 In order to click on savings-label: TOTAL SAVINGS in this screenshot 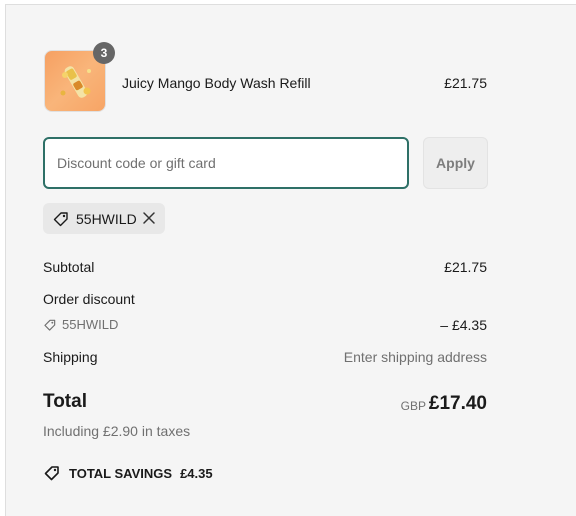, I will do `click(121, 473)`.